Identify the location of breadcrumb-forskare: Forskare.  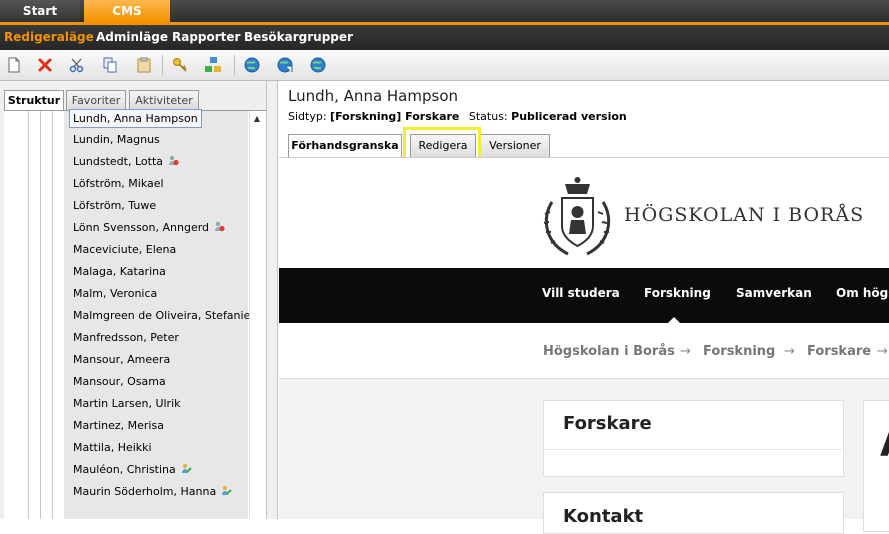
(839, 351).